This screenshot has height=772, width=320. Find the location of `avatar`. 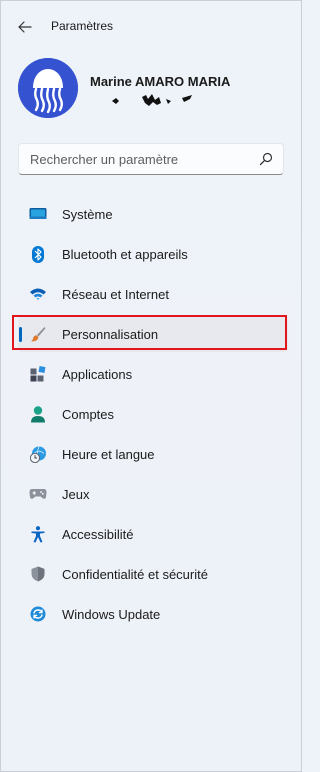

avatar is located at coordinates (48, 88).